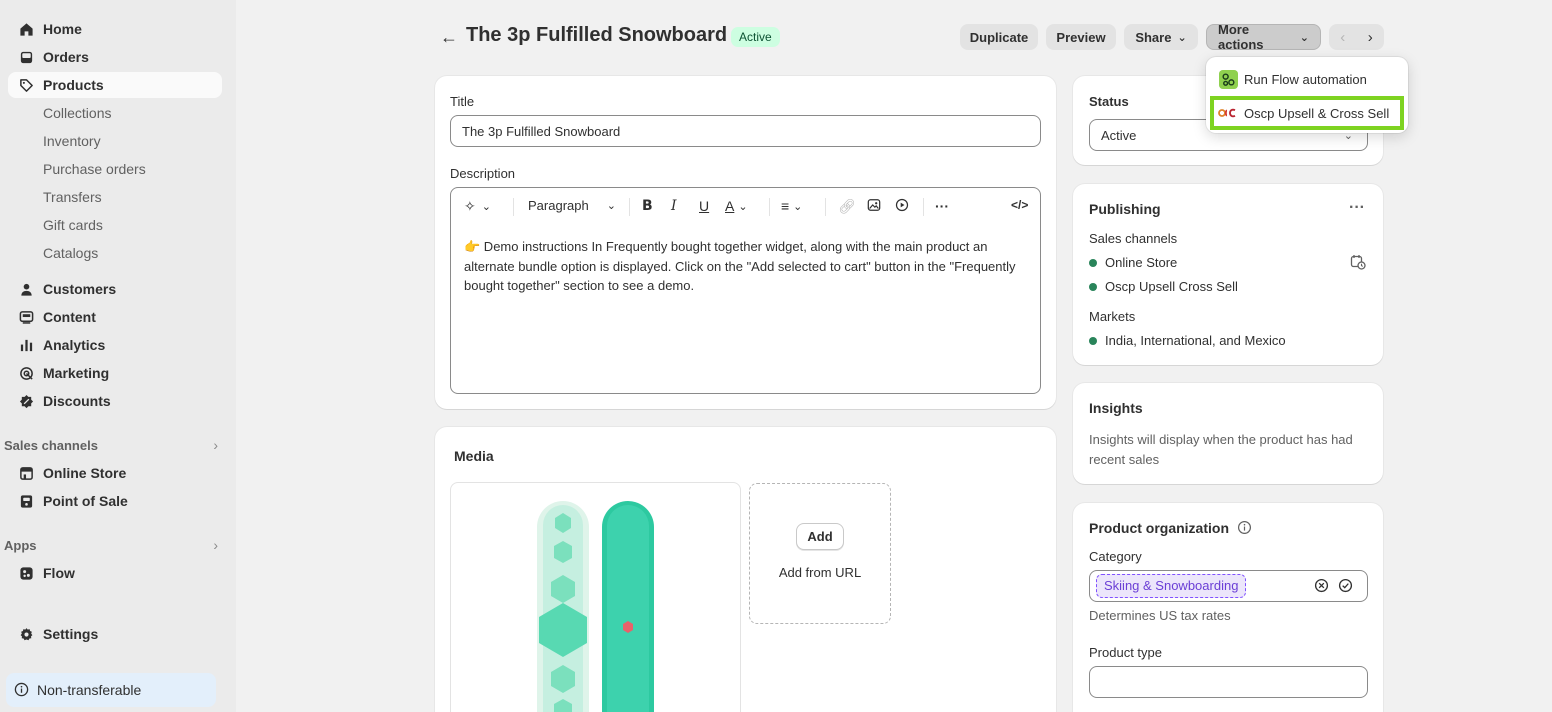 The width and height of the screenshot is (1552, 712). Describe the element at coordinates (26, 289) in the screenshot. I see `person-icon` at that location.